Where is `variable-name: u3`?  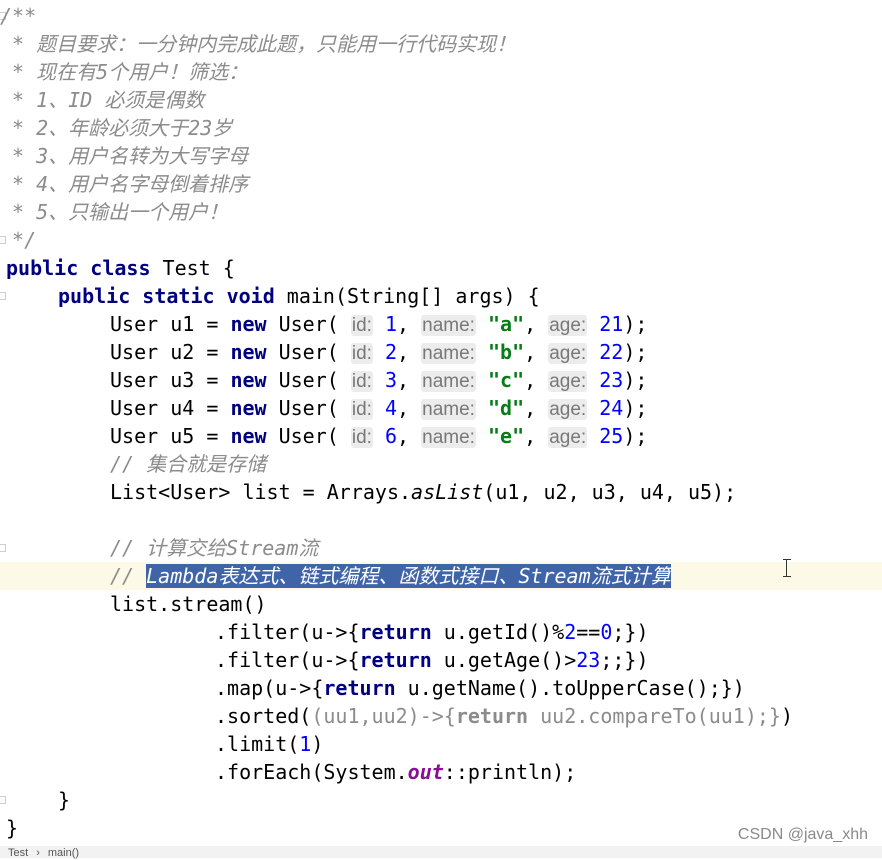
variable-name: u3 is located at coordinates (182, 380).